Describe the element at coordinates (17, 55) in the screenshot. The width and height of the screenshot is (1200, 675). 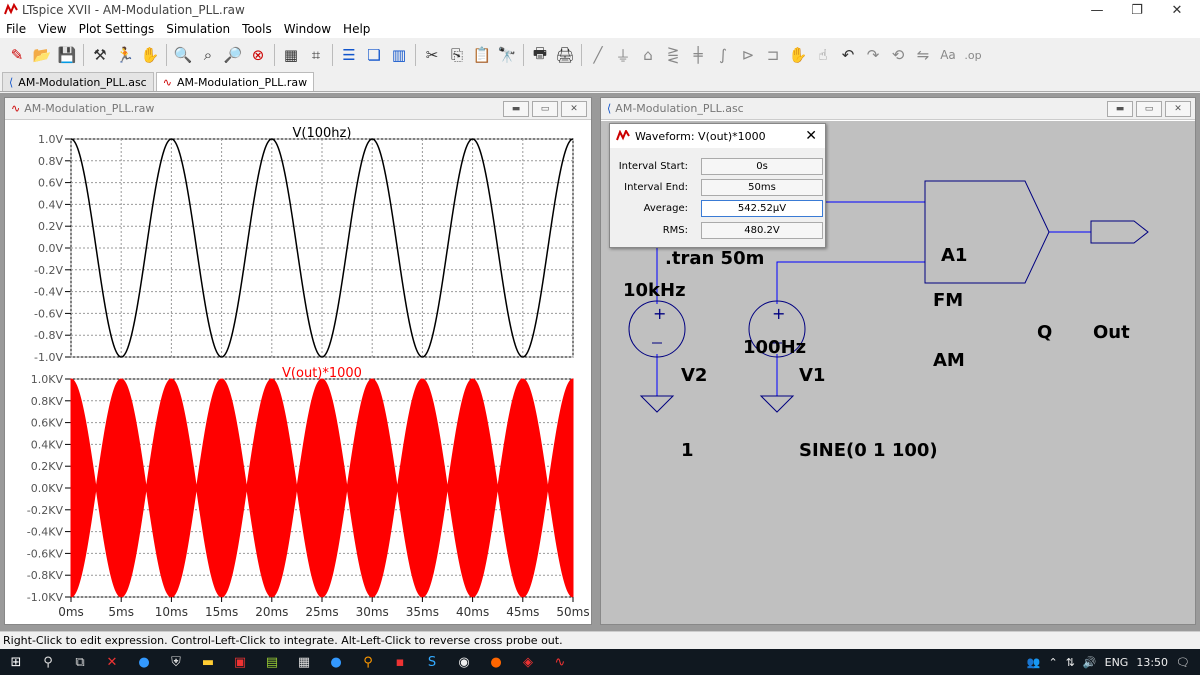
I see `new-schematic-icon: ✎` at that location.